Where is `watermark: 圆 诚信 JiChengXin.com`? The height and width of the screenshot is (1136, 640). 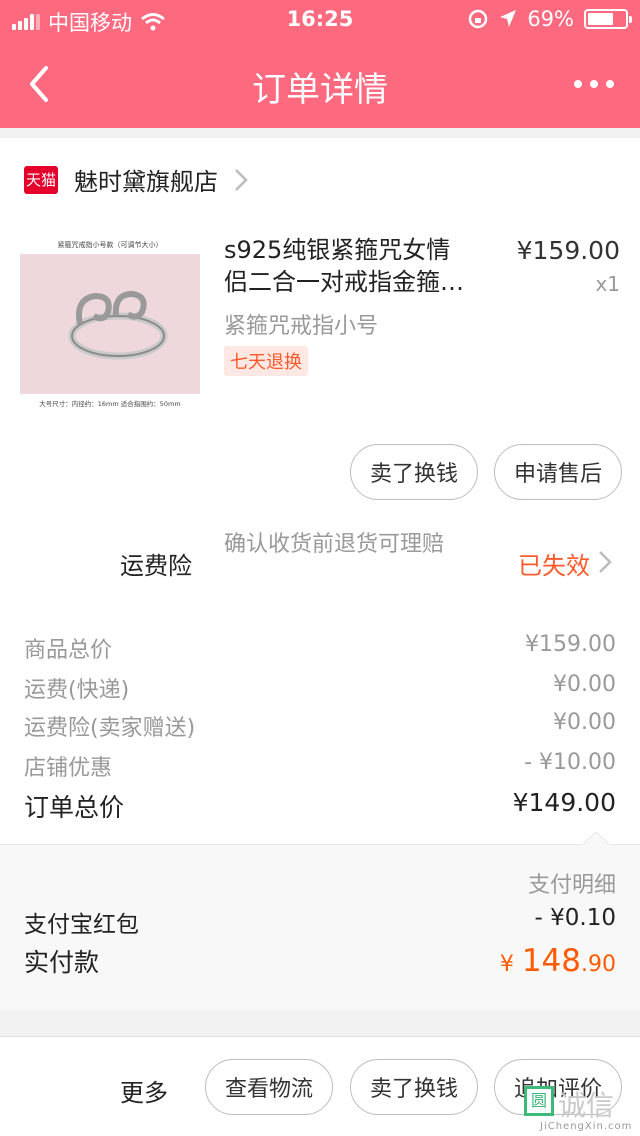
watermark: 圆 诚信 JiChengXin.com is located at coordinates (580, 1108).